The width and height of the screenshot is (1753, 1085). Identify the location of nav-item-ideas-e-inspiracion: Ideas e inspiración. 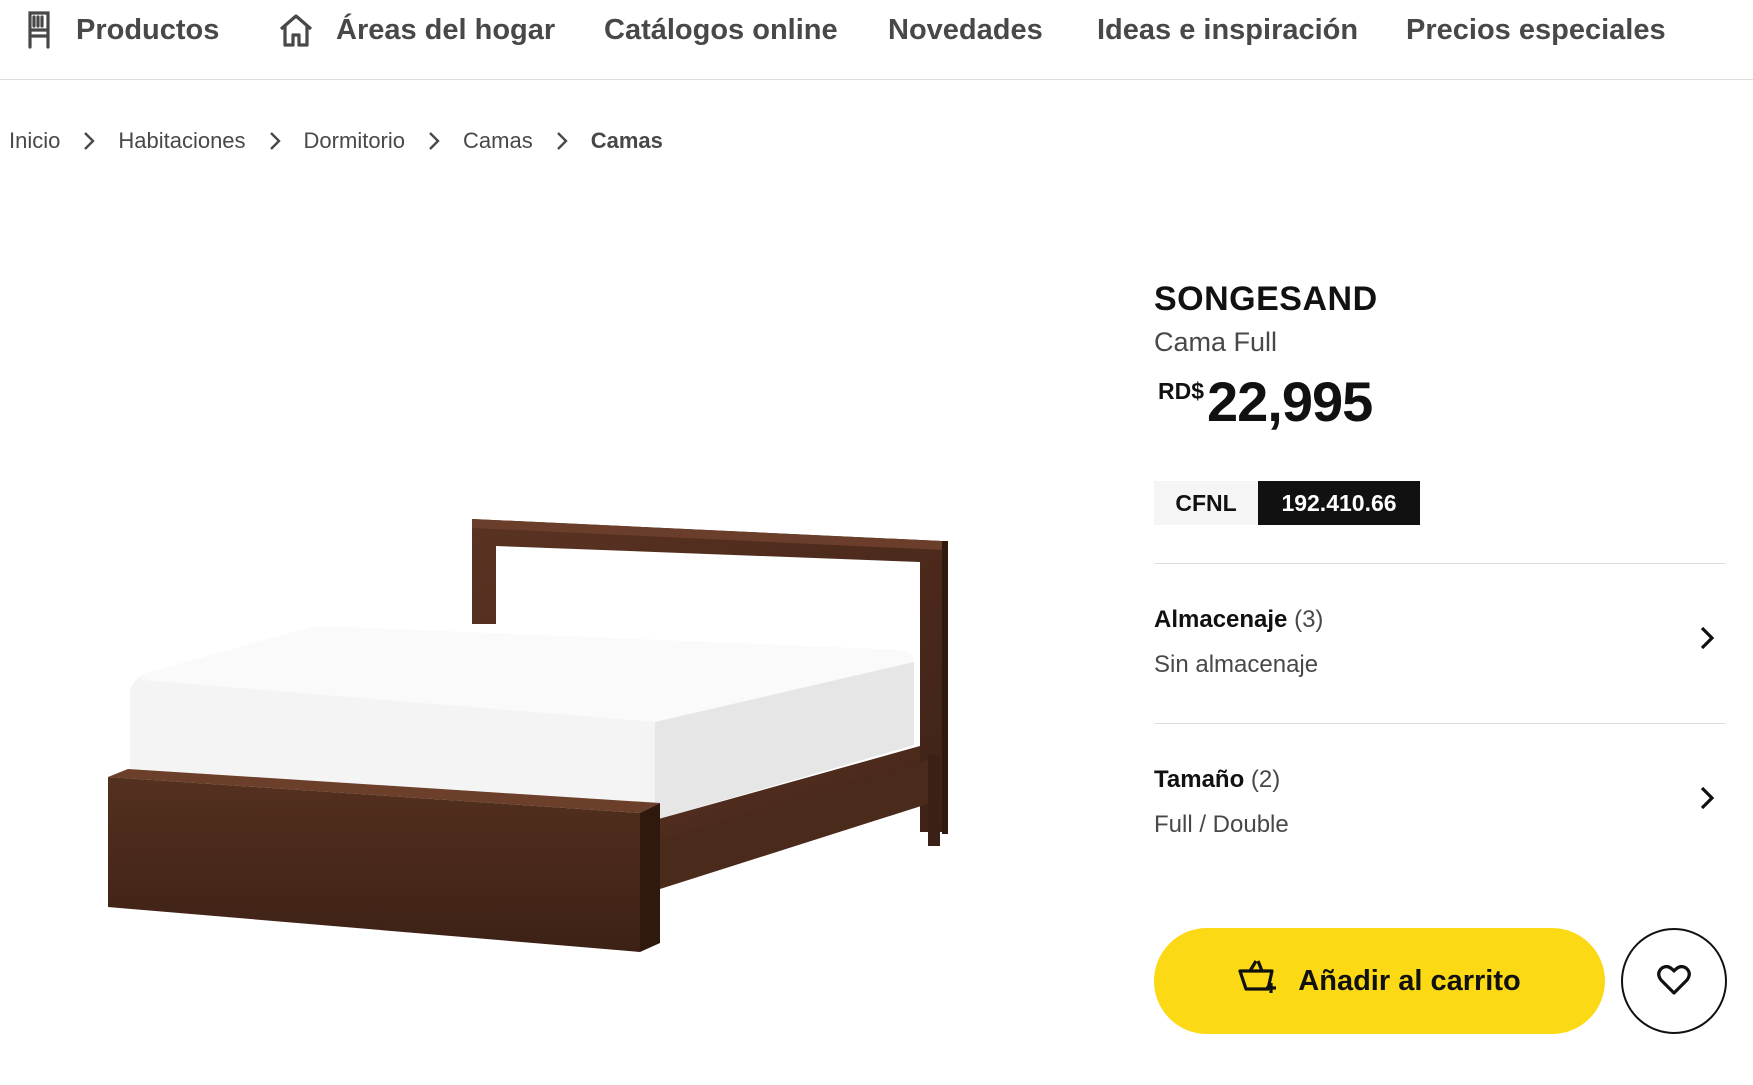
(1227, 30).